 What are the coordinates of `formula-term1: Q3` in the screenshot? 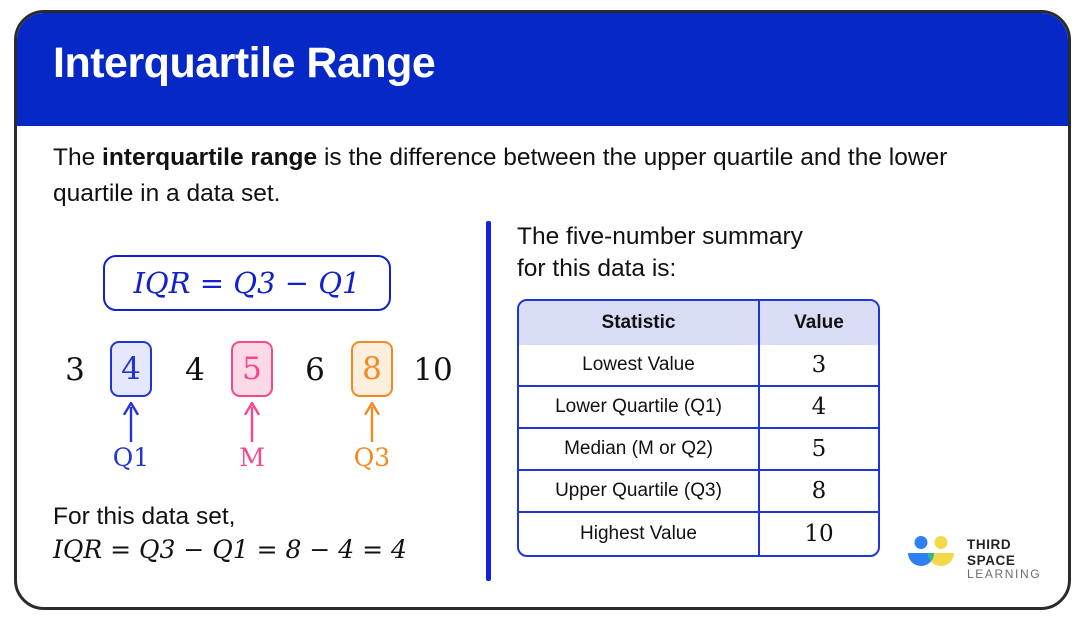 It's located at (254, 283).